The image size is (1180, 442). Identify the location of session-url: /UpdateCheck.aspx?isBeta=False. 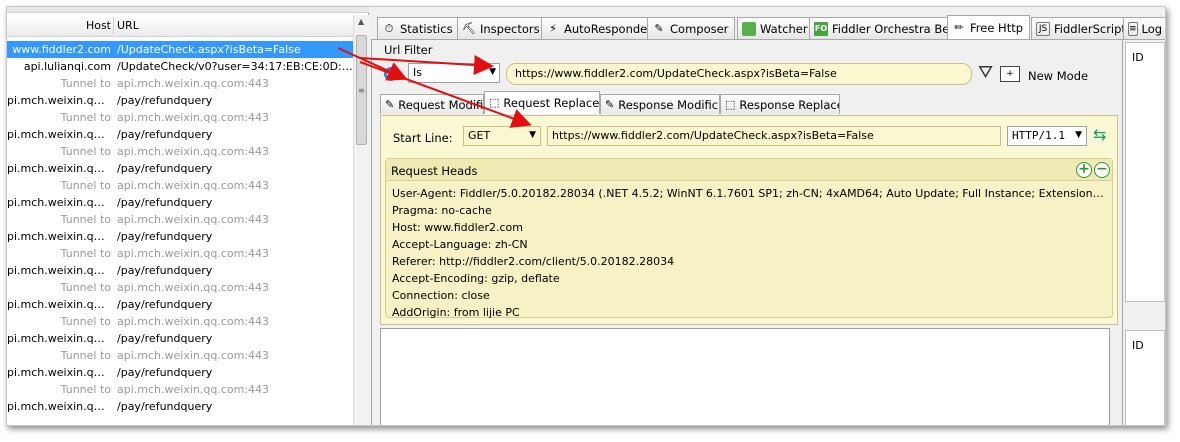
(209, 49).